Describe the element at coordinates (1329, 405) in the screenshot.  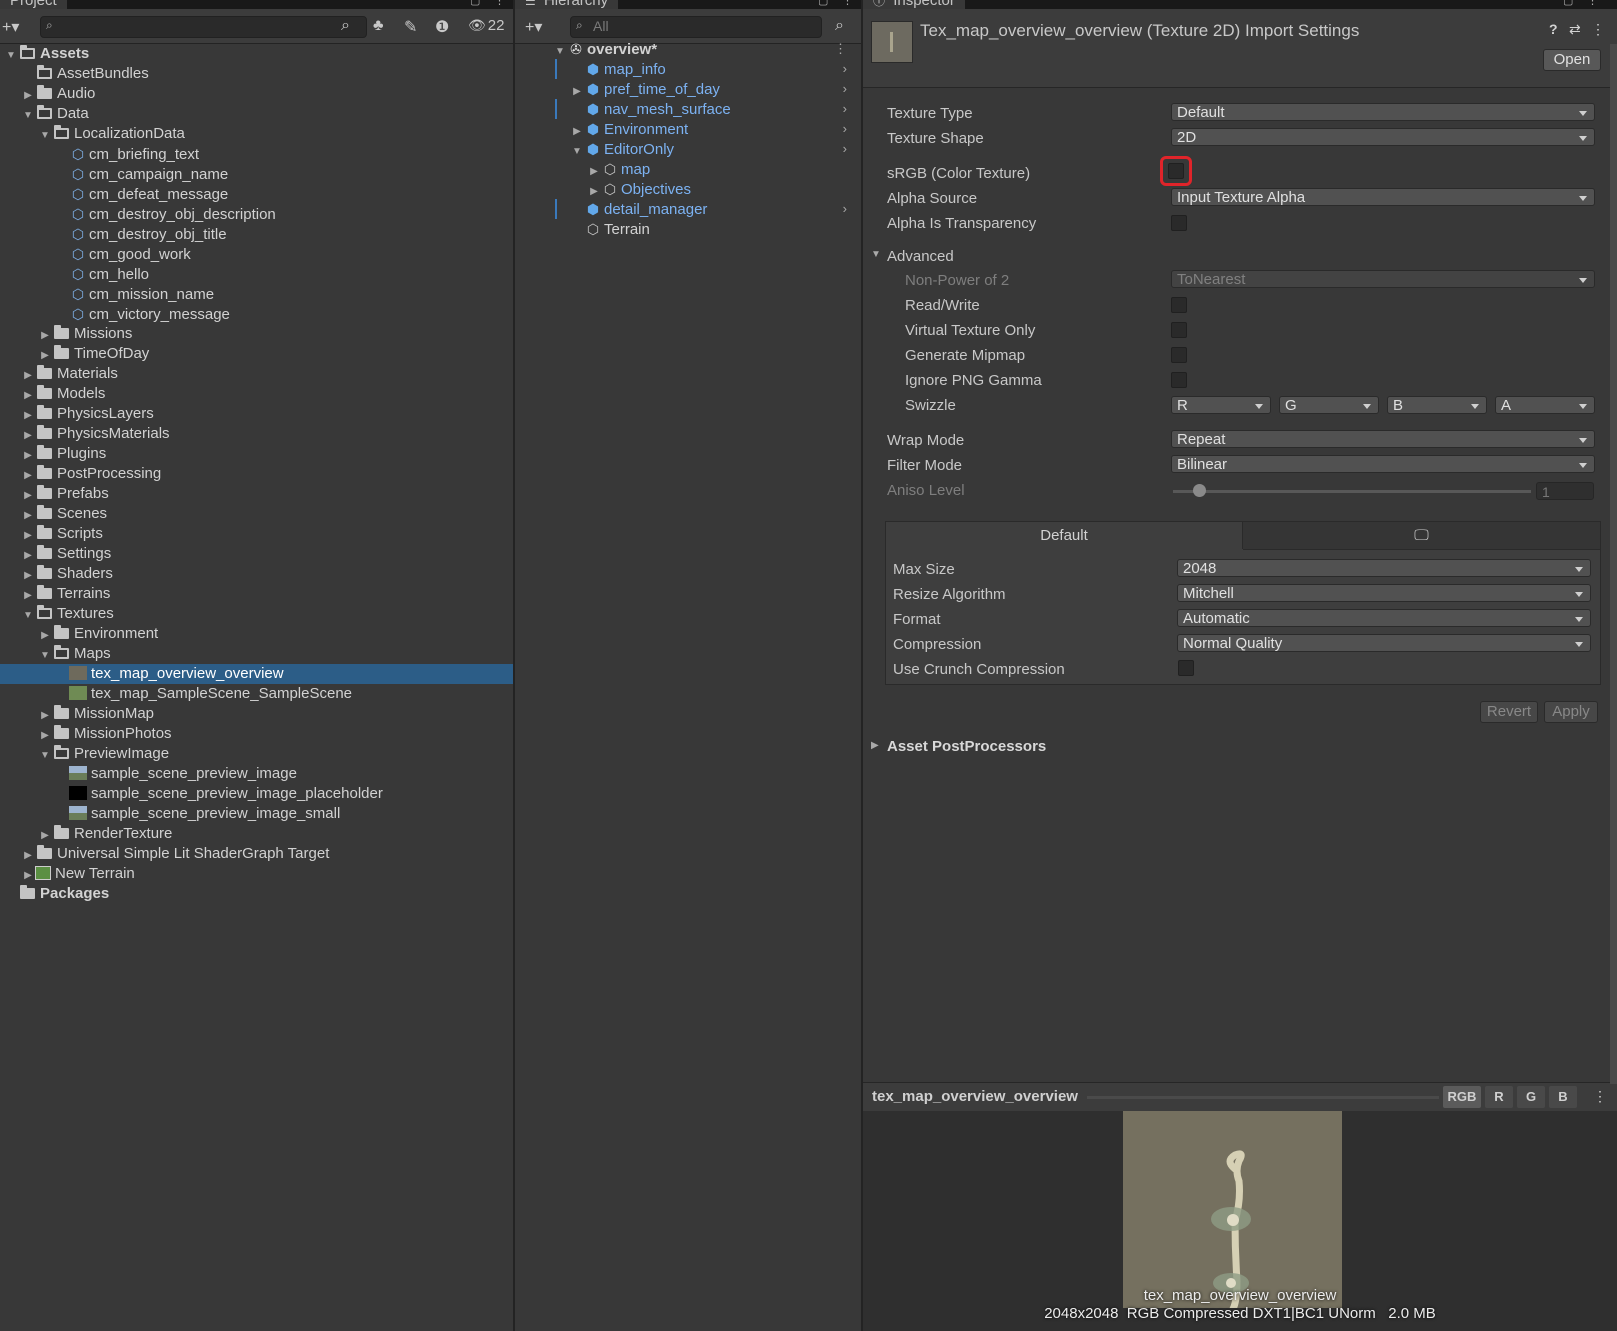
I see `swizzle-g-dropdown: G` at that location.